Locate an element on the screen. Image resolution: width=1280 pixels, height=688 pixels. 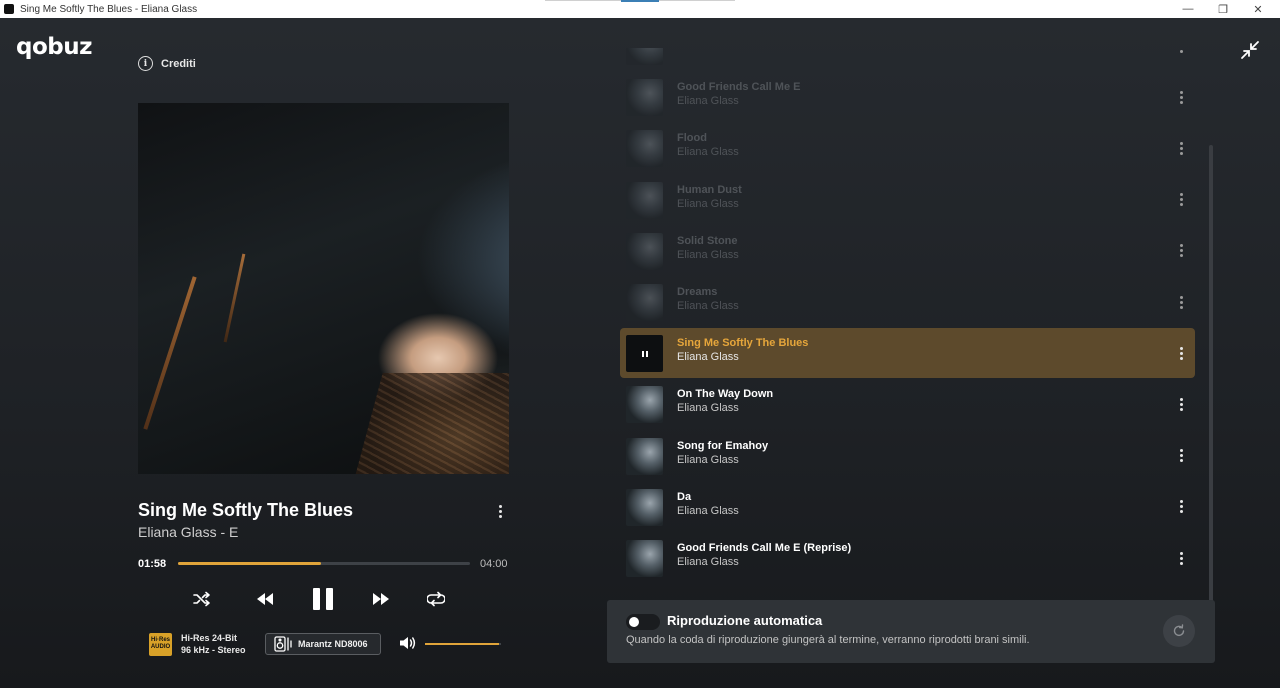
elapsed-time: 01:58 is located at coordinates (152, 564).